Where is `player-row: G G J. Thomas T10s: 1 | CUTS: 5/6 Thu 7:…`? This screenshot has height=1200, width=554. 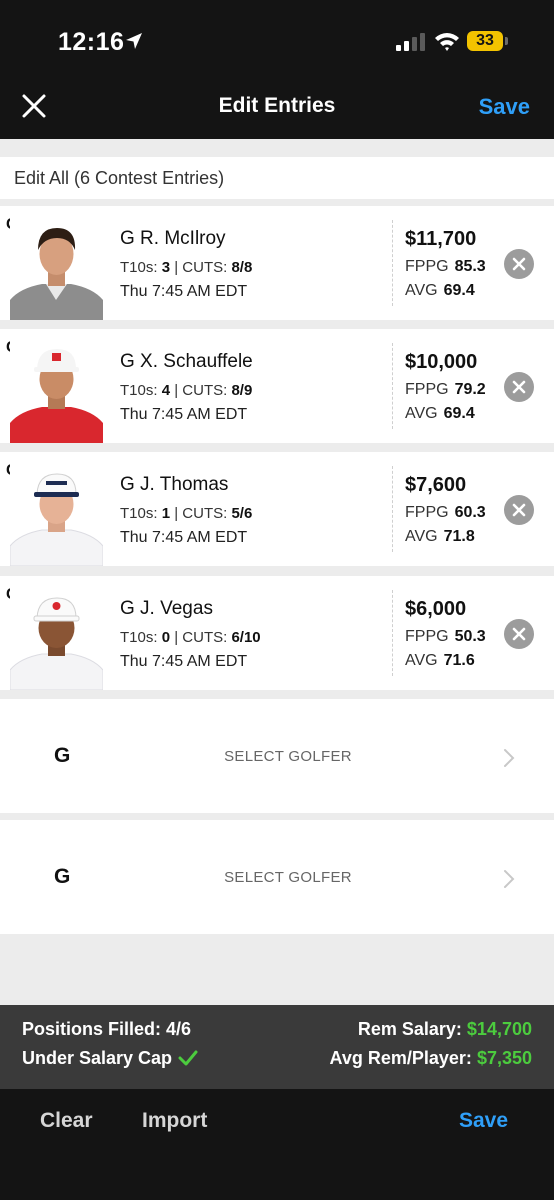 player-row: G G J. Thomas T10s: 1 | CUTS: 5/6 Thu 7:… is located at coordinates (277, 509).